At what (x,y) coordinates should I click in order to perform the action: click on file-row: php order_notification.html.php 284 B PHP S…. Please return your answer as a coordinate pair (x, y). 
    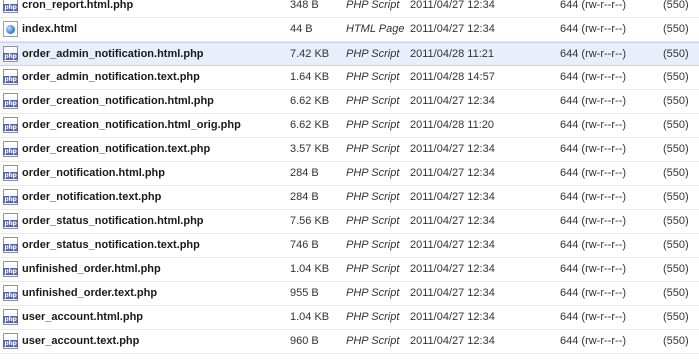
    Looking at the image, I should click on (349, 174).